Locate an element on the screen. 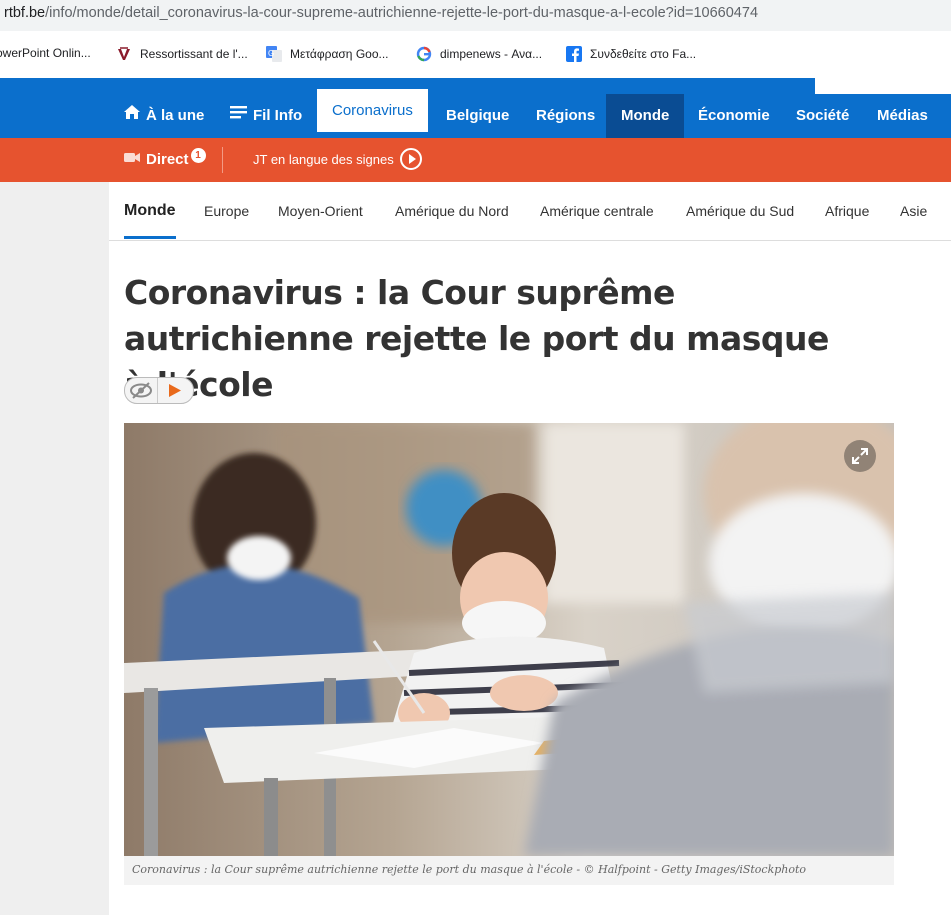  svg-text: G is located at coordinates (271, 53).